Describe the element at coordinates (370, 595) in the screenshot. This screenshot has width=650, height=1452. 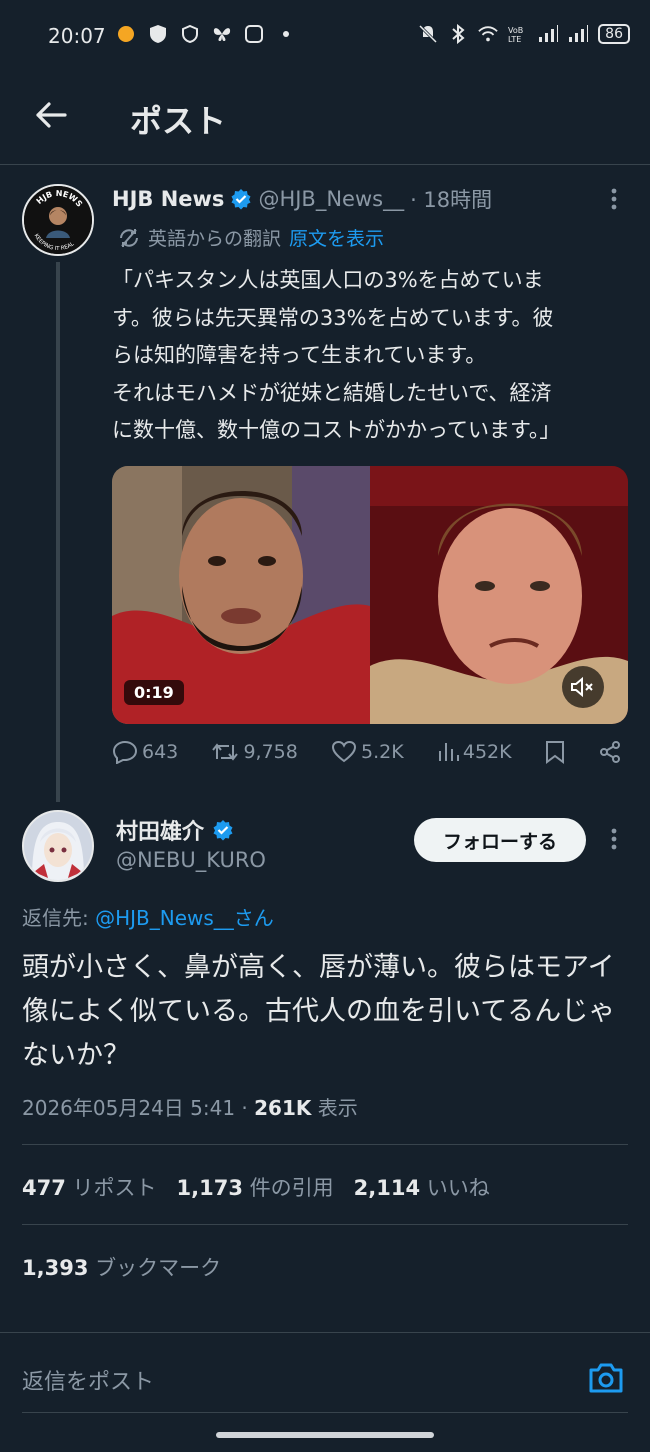
I see `tweet-video` at that location.